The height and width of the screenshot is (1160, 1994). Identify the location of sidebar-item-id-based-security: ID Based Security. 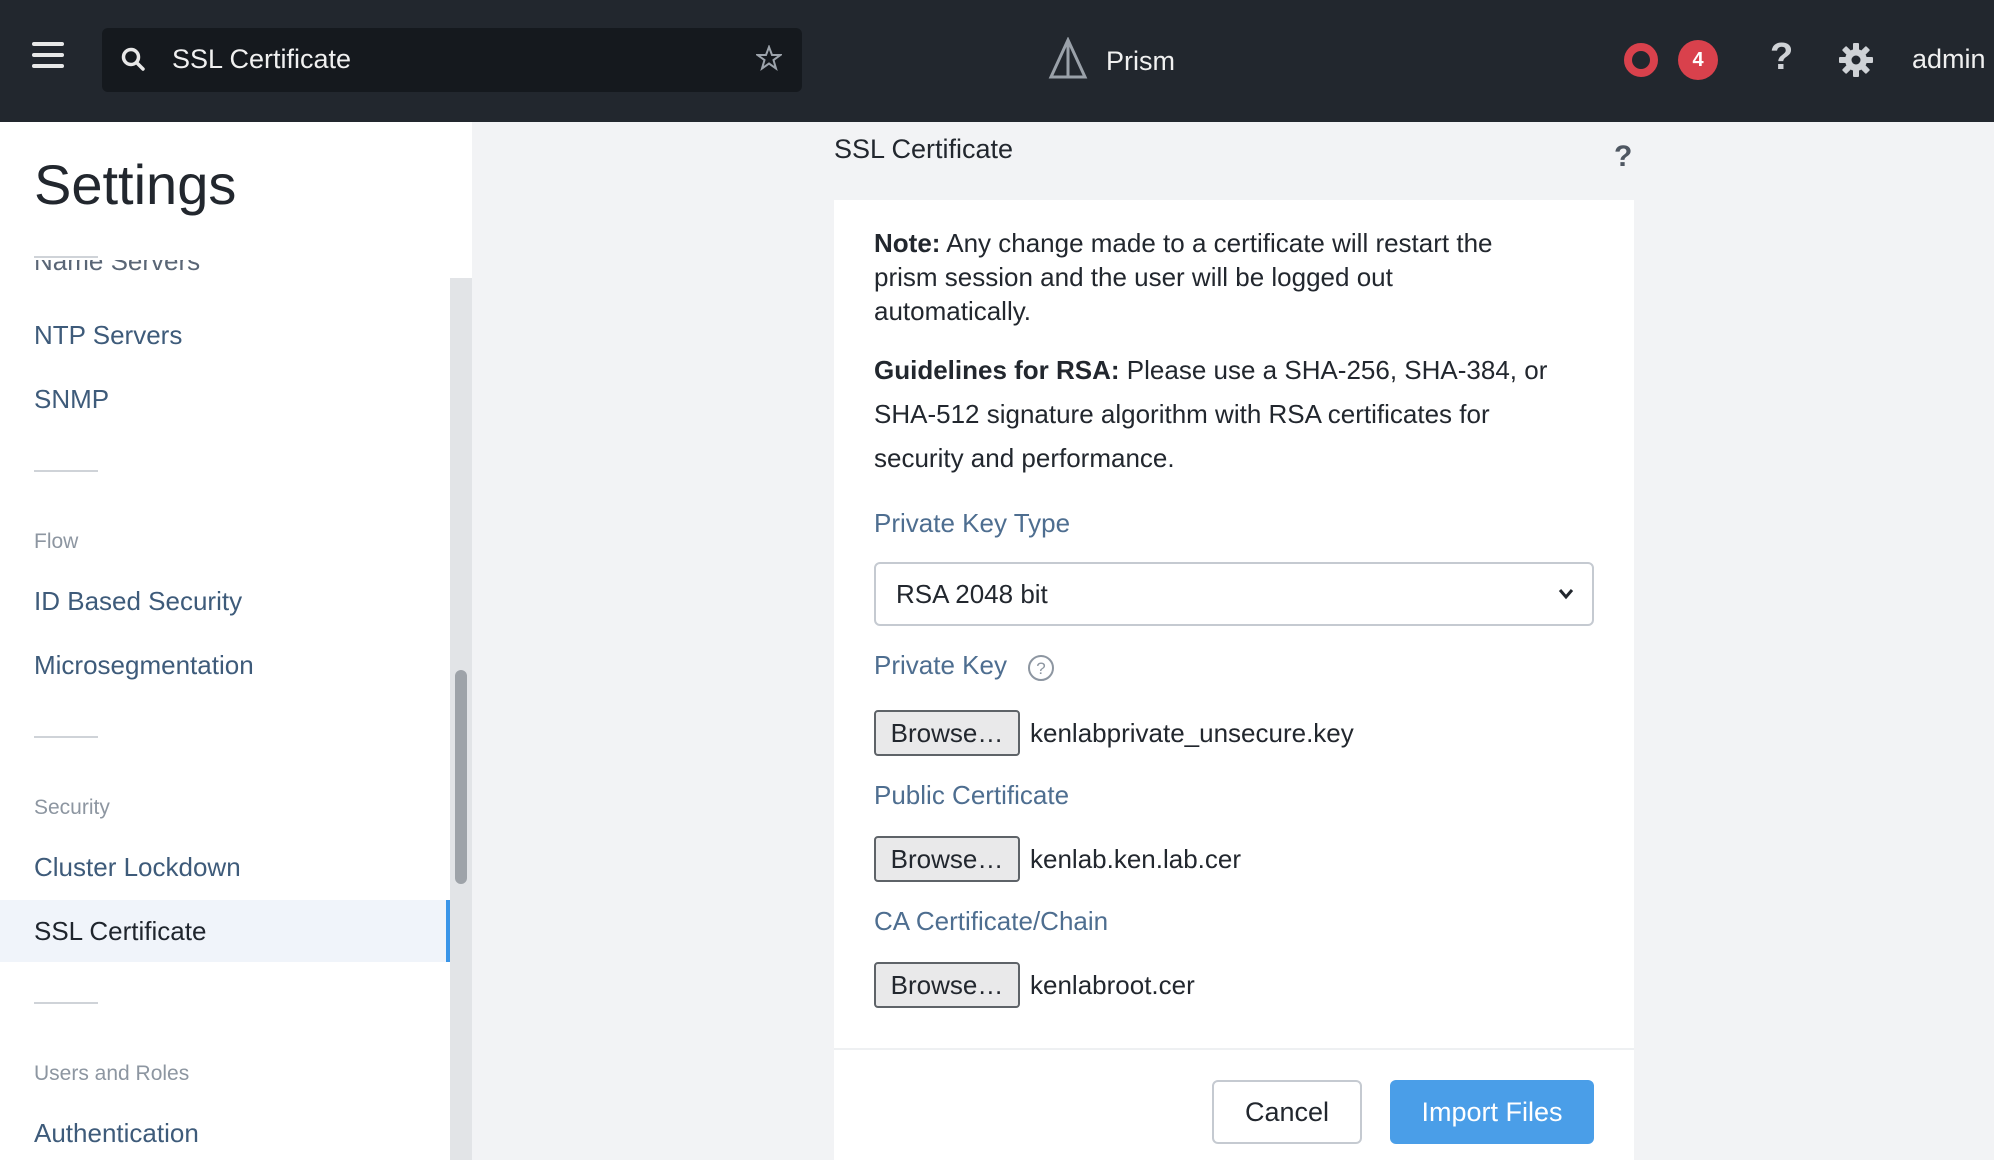
(225, 601).